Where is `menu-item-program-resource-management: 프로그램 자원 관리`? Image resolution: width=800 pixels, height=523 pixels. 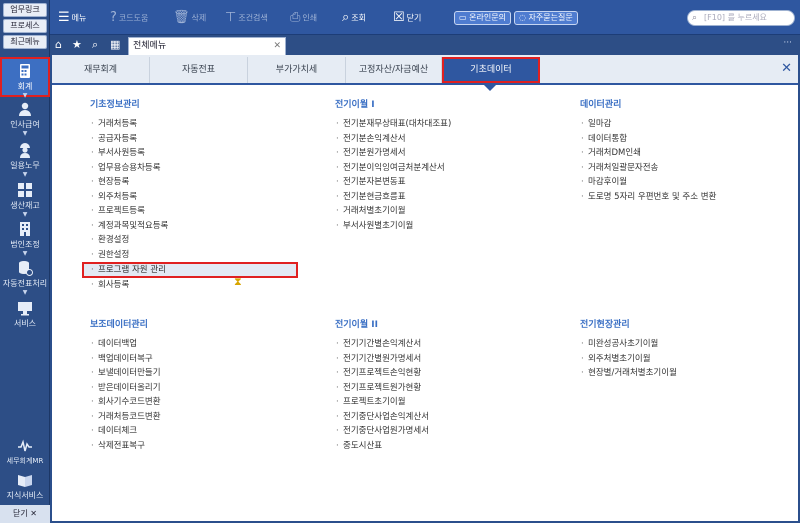 menu-item-program-resource-management: 프로그램 자원 관리 is located at coordinates (190, 270).